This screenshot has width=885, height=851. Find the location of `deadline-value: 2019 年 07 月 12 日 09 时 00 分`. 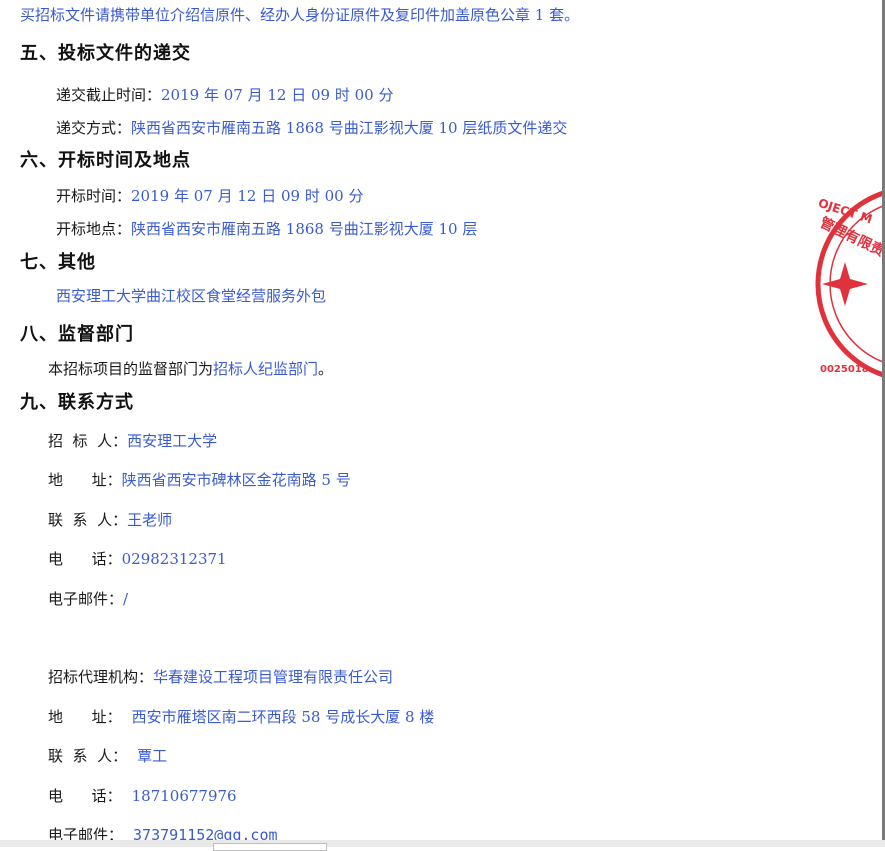

deadline-value: 2019 年 07 月 12 日 09 时 00 分 is located at coordinates (277, 95).